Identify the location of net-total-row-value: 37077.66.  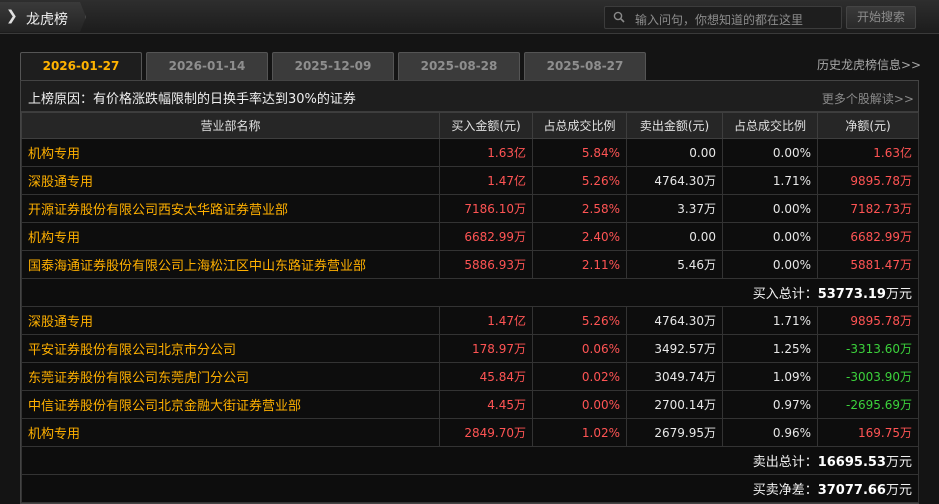
(851, 490).